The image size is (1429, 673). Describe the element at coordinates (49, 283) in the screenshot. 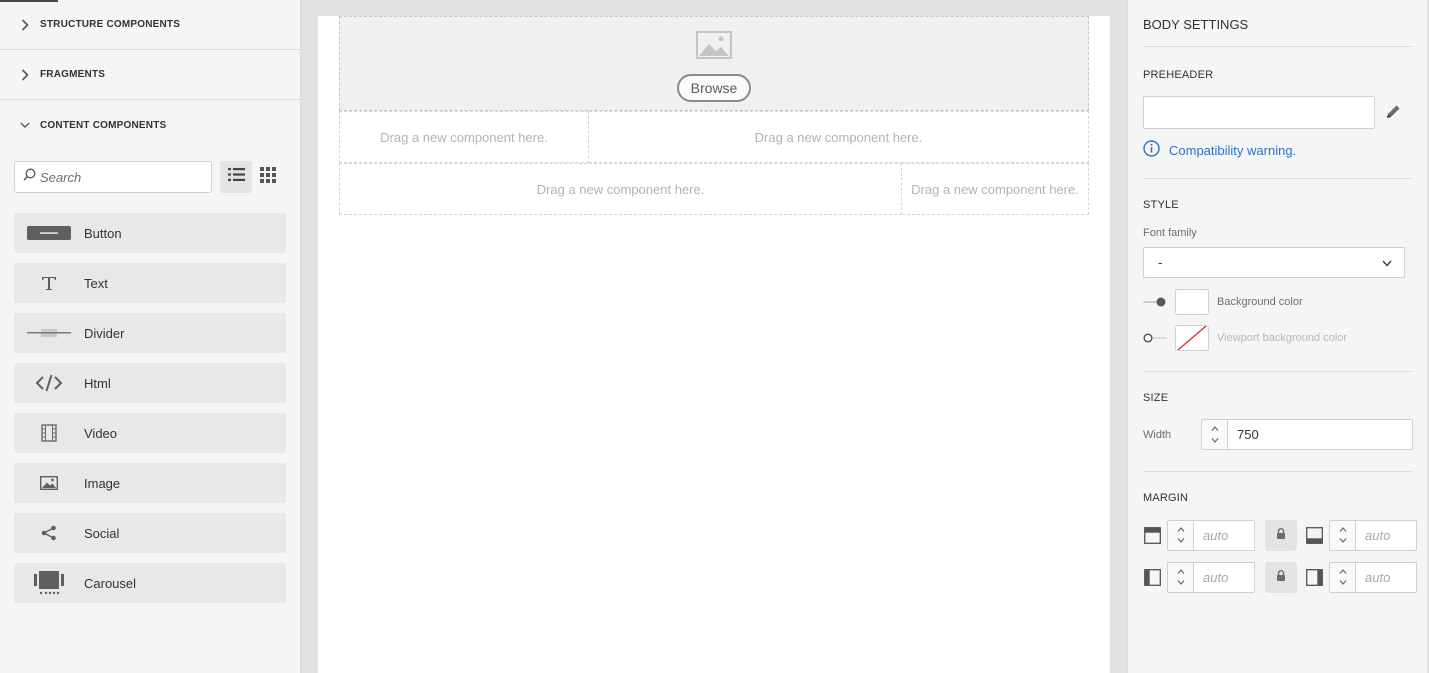

I see `text-icon` at that location.